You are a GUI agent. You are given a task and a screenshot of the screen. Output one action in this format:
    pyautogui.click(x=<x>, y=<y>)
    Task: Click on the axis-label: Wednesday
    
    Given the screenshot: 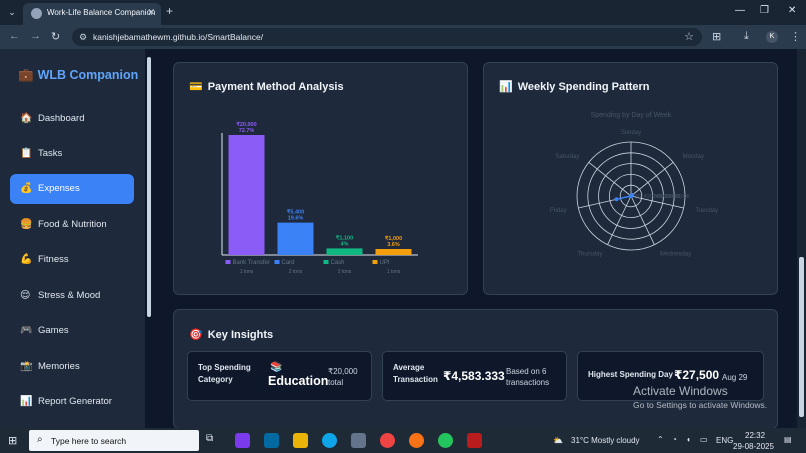 What is the action you would take?
    pyautogui.click(x=676, y=255)
    